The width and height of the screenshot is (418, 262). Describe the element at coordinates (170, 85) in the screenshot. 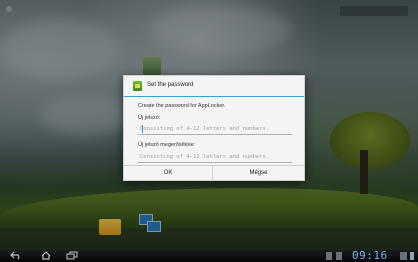

I see `dialog-title: Set the password` at that location.